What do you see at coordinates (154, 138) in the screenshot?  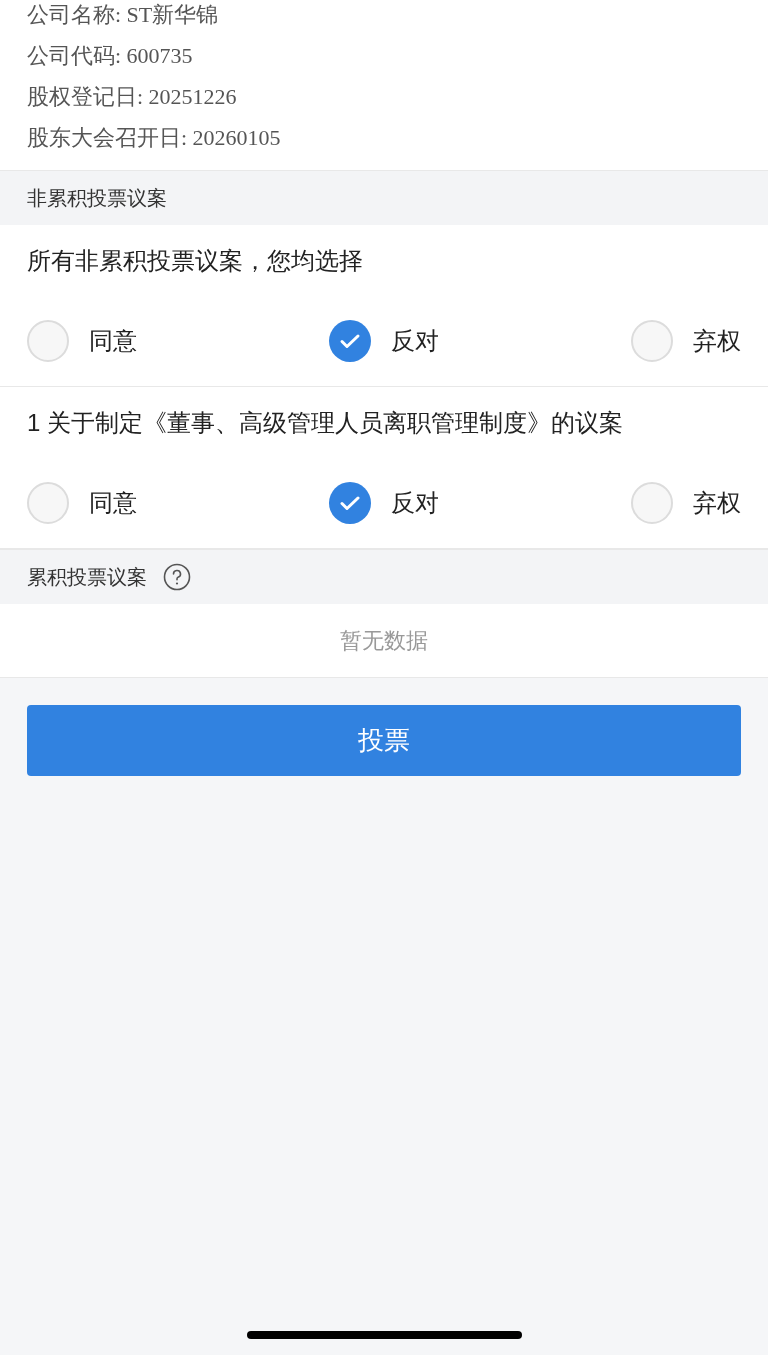 I see `info-line: 股东大会召开日: 20260105` at bounding box center [154, 138].